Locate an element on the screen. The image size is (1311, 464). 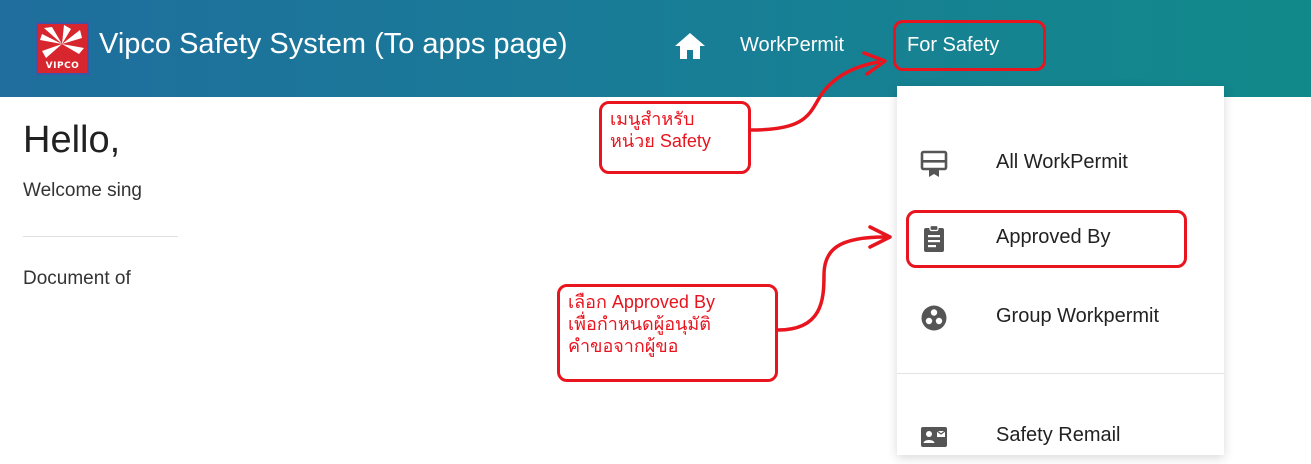
annotation-safety-menu: เมนูสำหรับ หน่วย Safety is located at coordinates (675, 137).